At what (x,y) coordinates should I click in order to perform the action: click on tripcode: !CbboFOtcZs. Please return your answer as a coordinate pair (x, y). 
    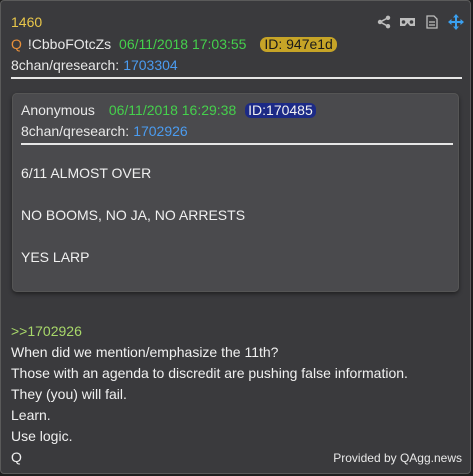
    Looking at the image, I should click on (69, 44).